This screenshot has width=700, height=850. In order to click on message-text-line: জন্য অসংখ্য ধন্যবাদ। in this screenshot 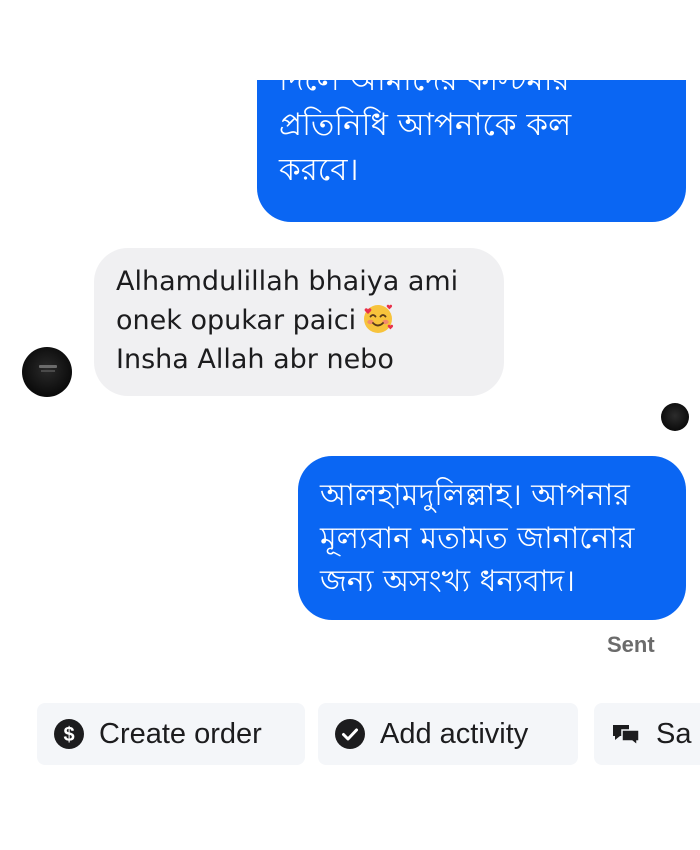, I will do `click(447, 581)`.